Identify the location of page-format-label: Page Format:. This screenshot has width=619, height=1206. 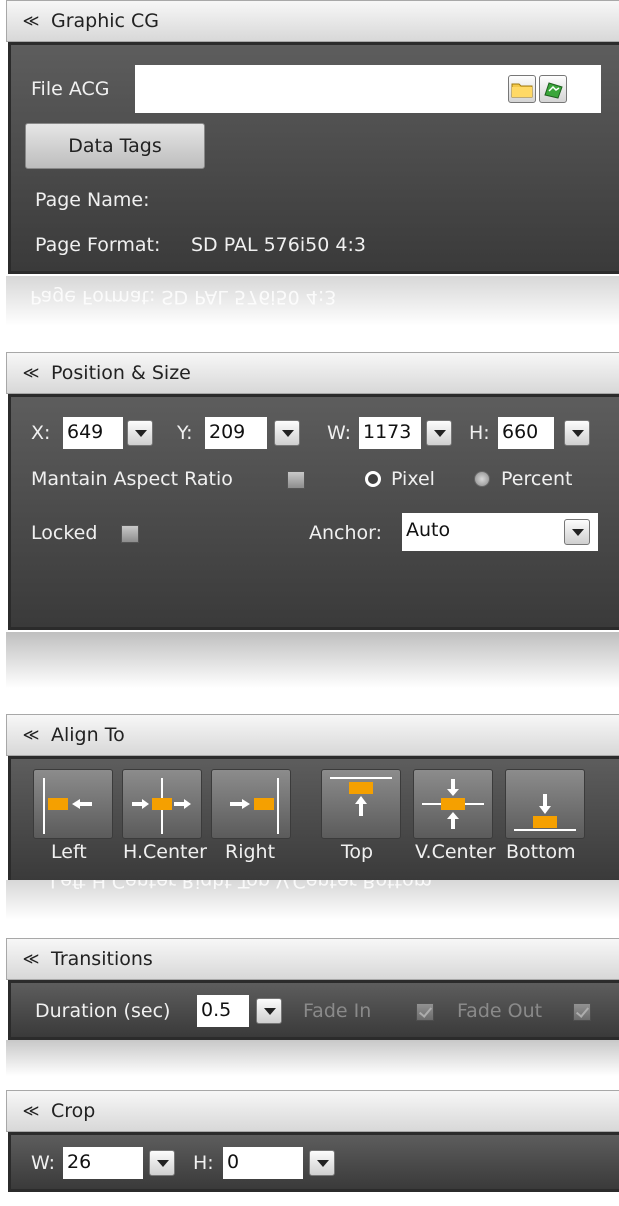
(98, 245).